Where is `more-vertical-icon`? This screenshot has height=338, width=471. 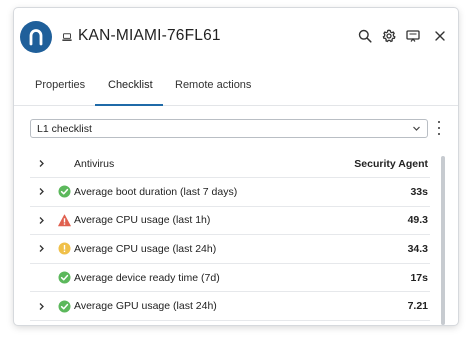
more-vertical-icon is located at coordinates (439, 122).